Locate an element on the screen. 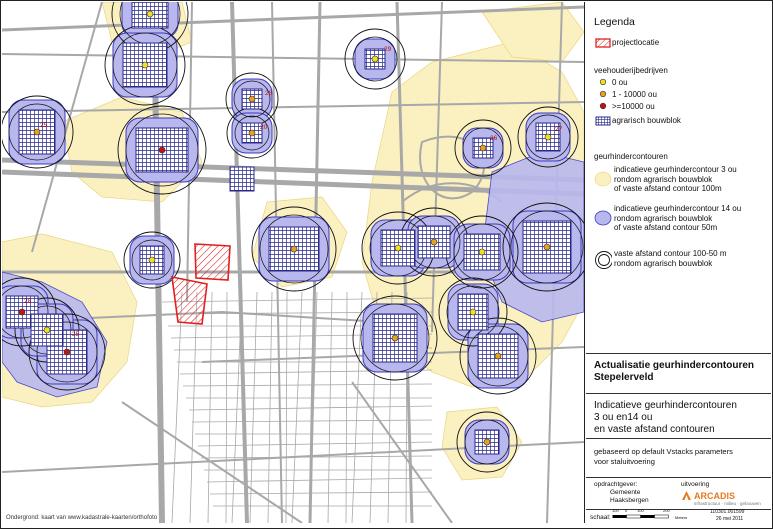 Image resolution: width=773 pixels, height=529 pixels. road is located at coordinates (212, 462).